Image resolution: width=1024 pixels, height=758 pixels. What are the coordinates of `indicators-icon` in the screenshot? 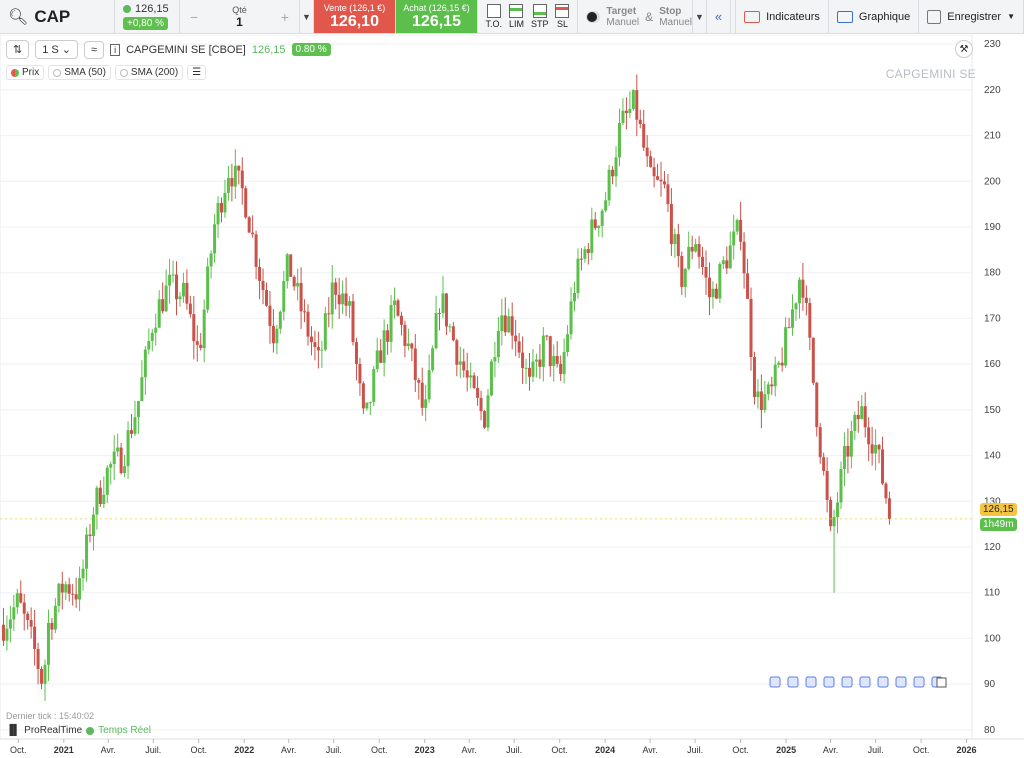 It's located at (752, 16).